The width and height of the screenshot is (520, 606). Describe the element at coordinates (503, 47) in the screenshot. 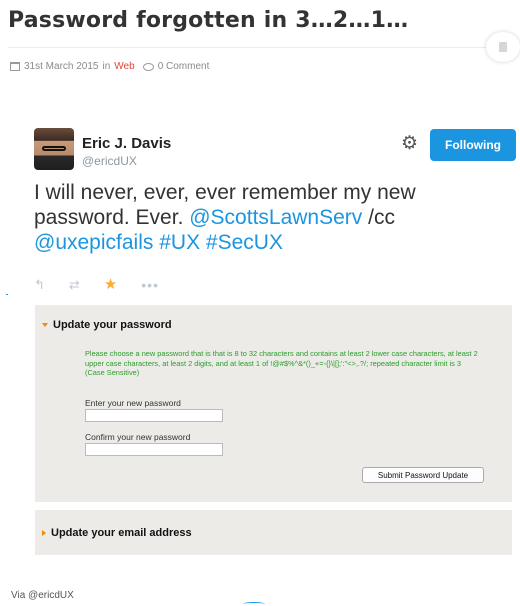

I see `document-icon` at that location.